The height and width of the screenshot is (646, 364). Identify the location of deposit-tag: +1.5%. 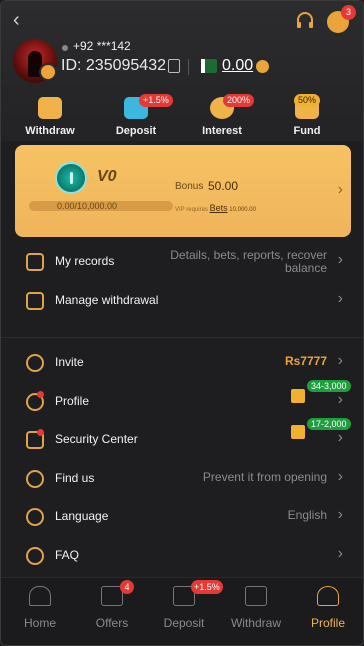
(156, 100).